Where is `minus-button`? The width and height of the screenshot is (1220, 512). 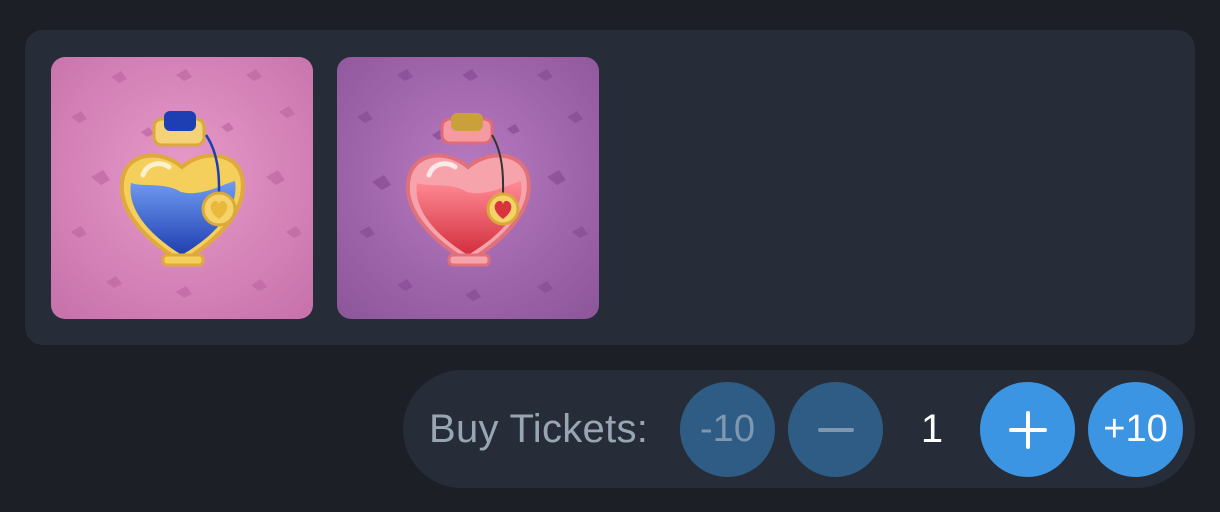
minus-button is located at coordinates (835, 429).